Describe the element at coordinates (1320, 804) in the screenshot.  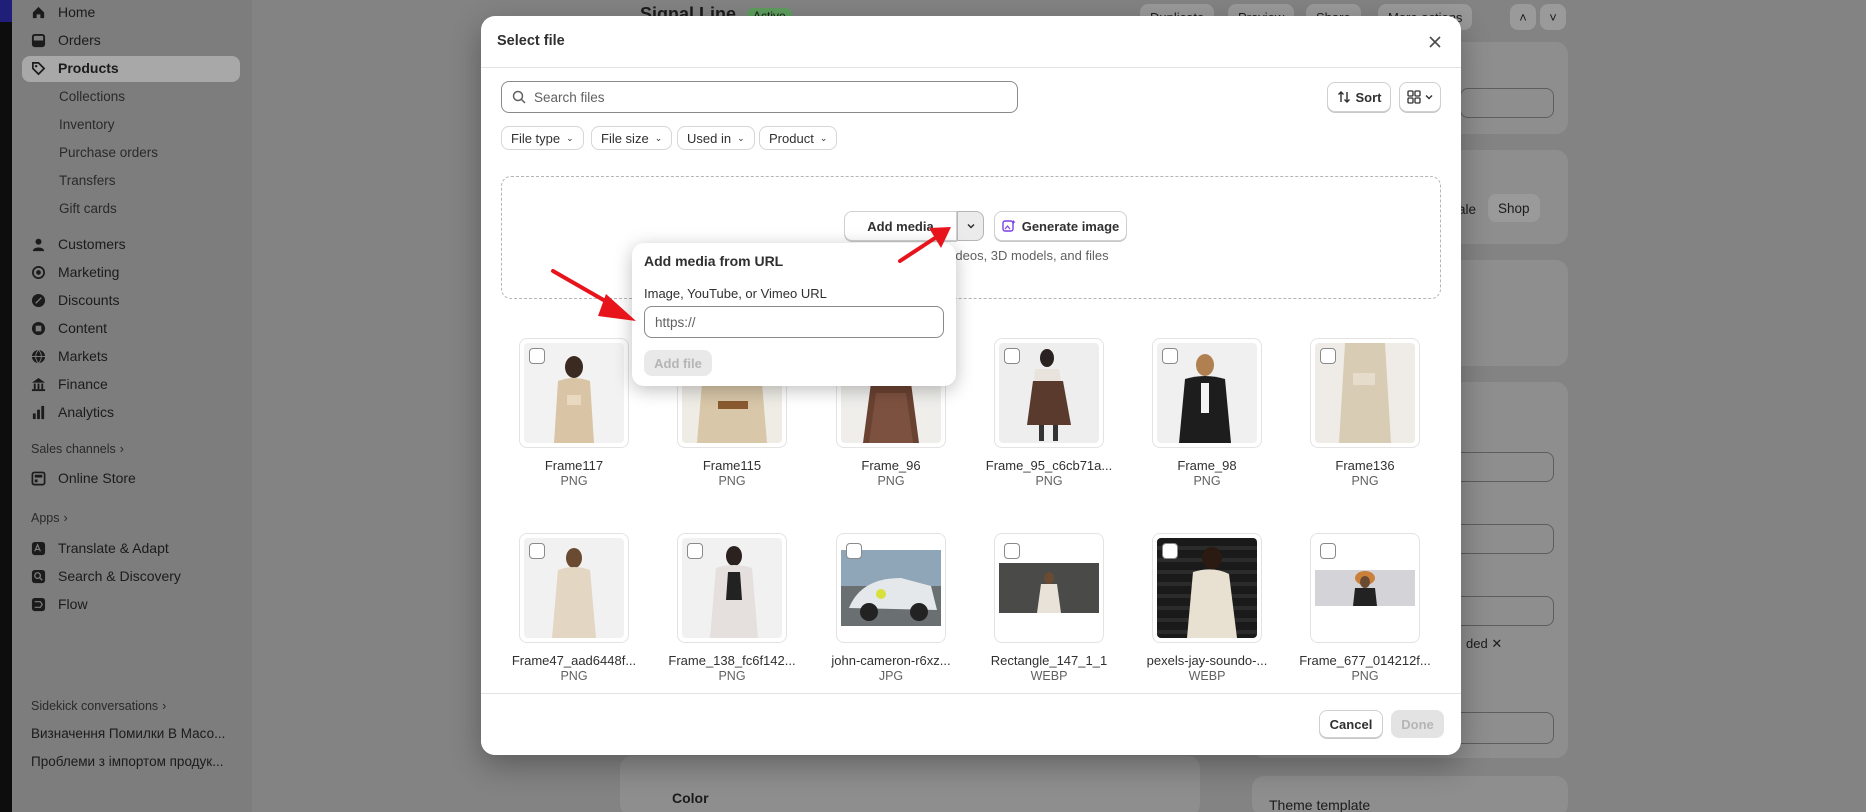
I see `theme-template-label: Theme template` at that location.